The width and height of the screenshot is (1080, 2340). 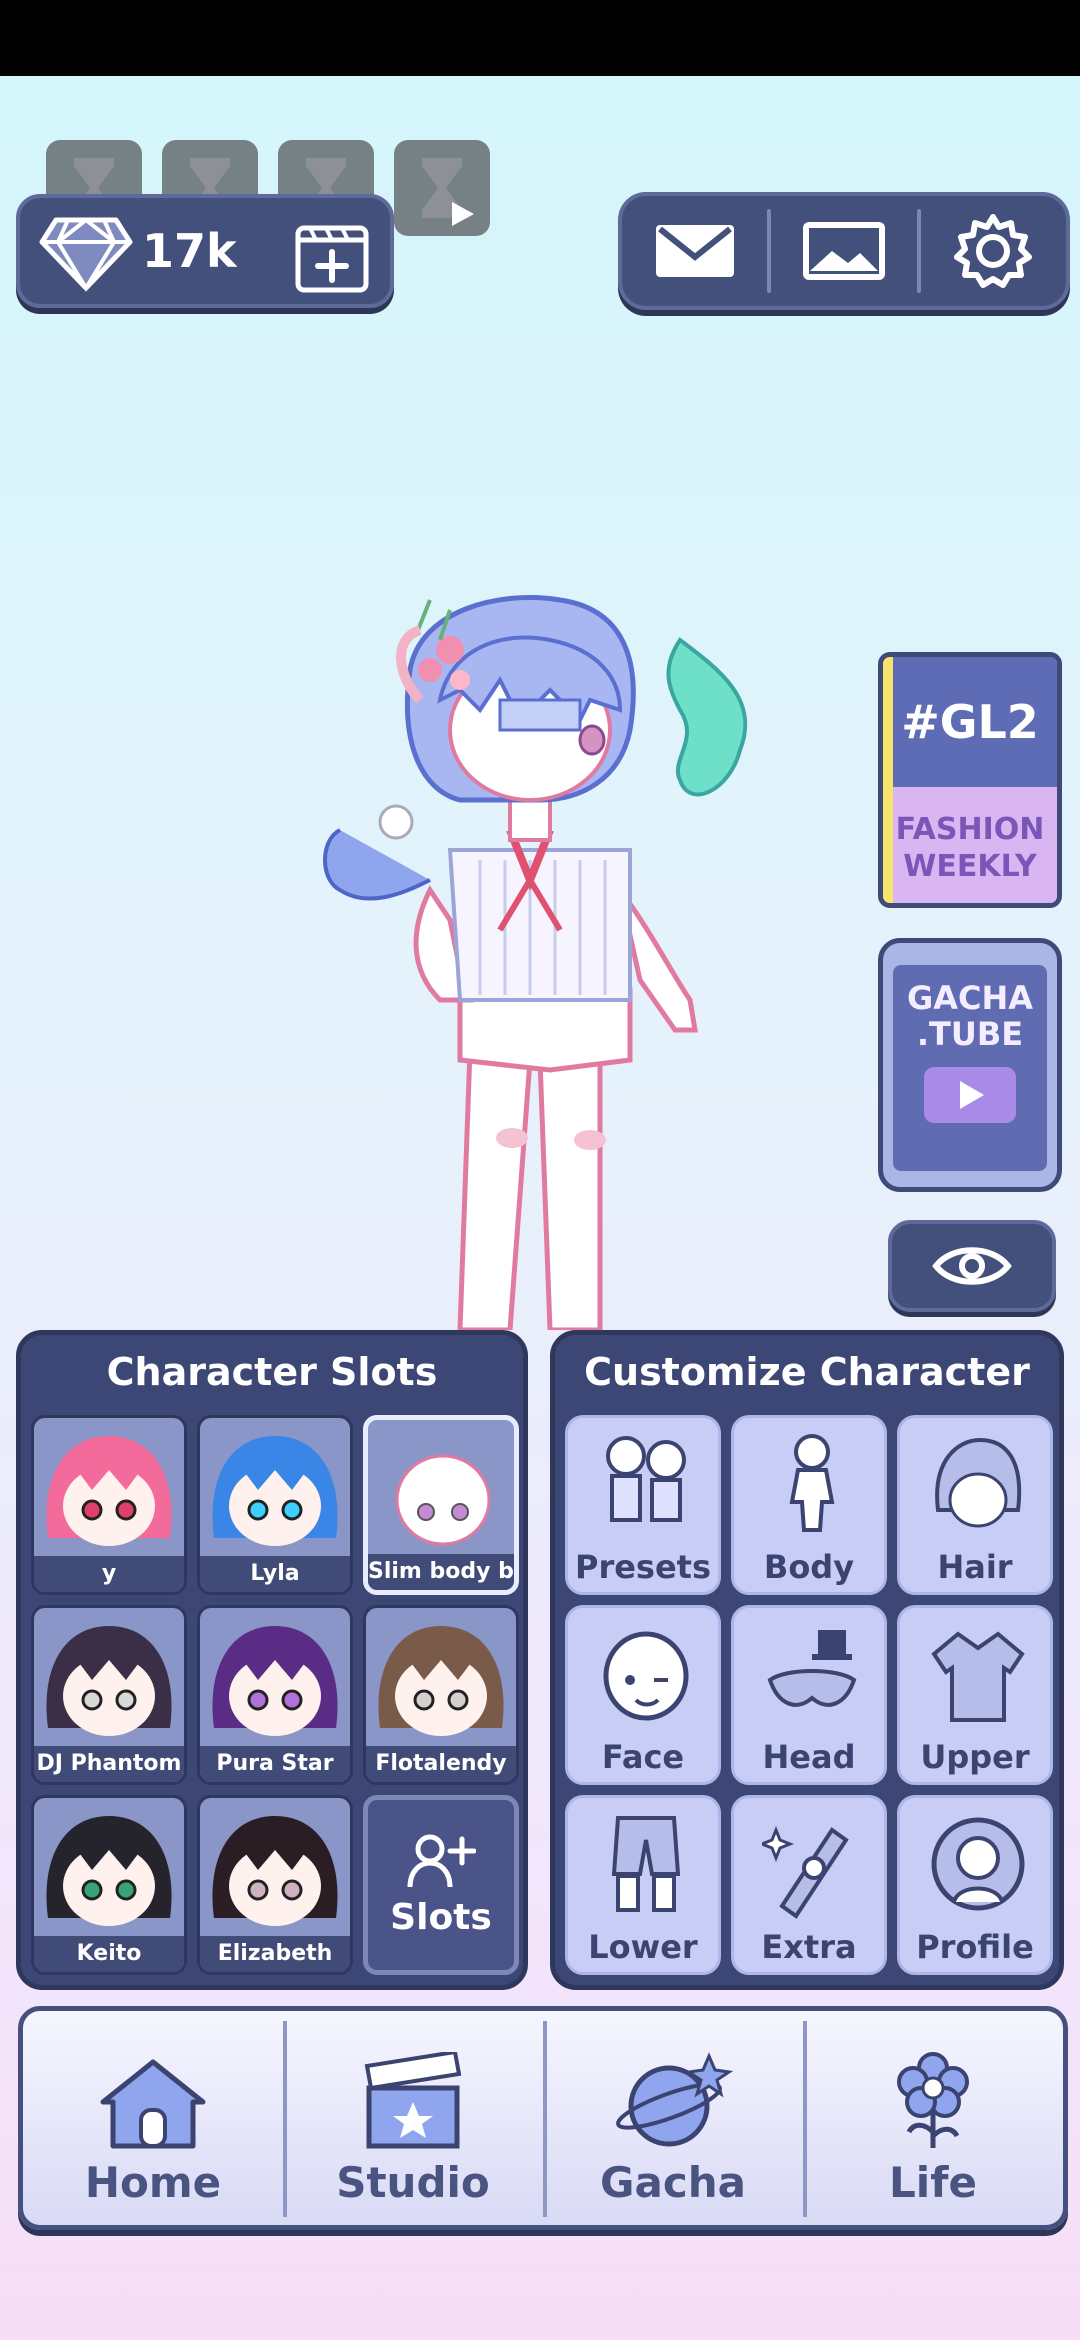 I want to click on magazine-cover-bottom: FASHION WEEKLY, so click(x=970, y=845).